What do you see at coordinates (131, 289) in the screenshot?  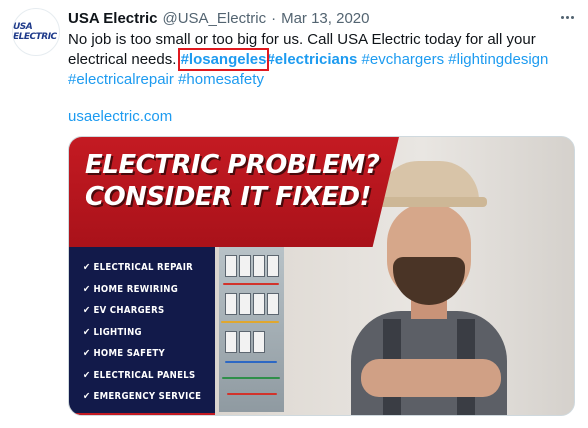 I see `service-item: ✔ HOME REWIRING` at bounding box center [131, 289].